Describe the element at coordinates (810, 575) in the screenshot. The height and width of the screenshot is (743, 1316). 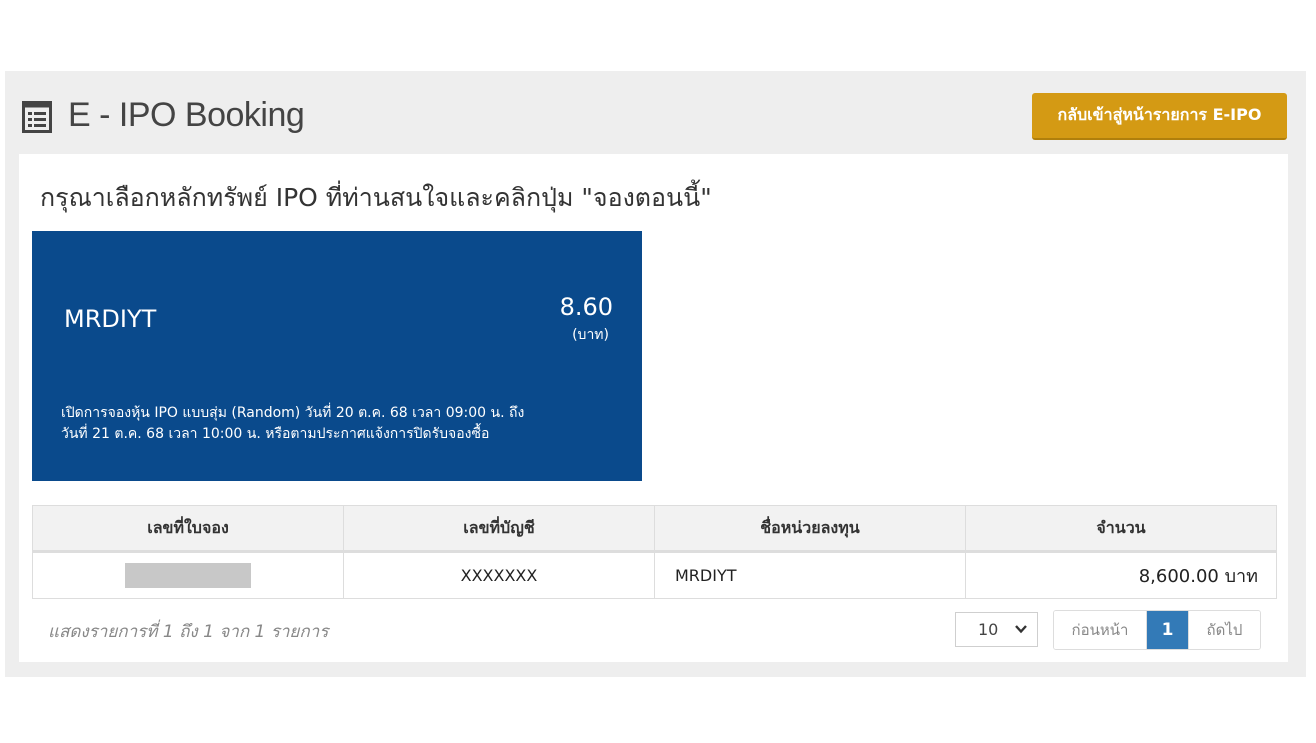
I see `fund-name-cell: MRDIYT` at that location.